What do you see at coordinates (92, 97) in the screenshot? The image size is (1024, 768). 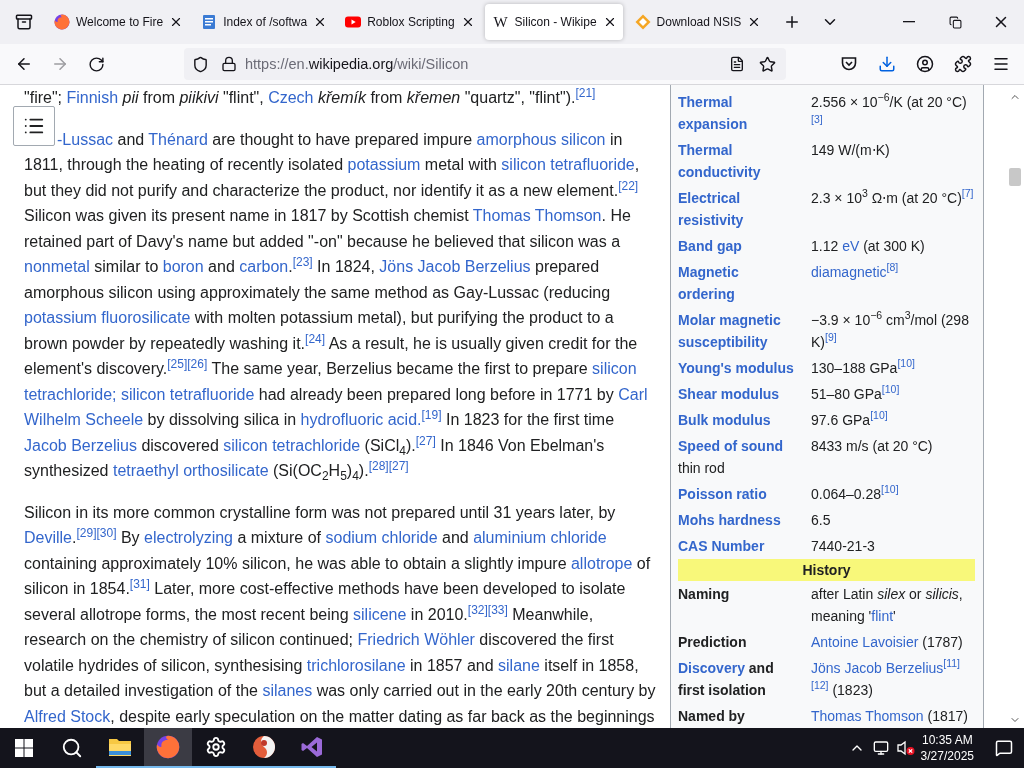 I see `article-link: Finnish` at bounding box center [92, 97].